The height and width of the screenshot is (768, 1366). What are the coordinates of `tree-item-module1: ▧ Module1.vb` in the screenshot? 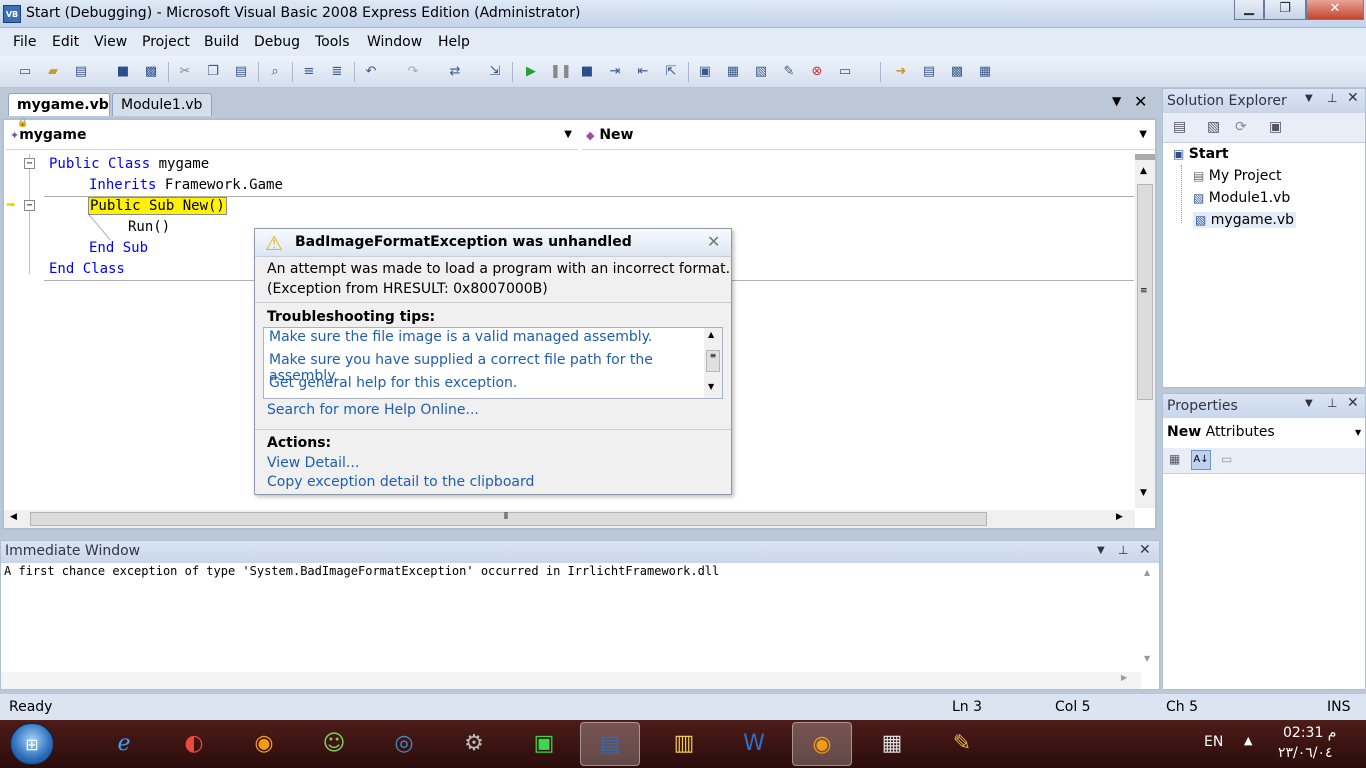 It's located at (1241, 198).